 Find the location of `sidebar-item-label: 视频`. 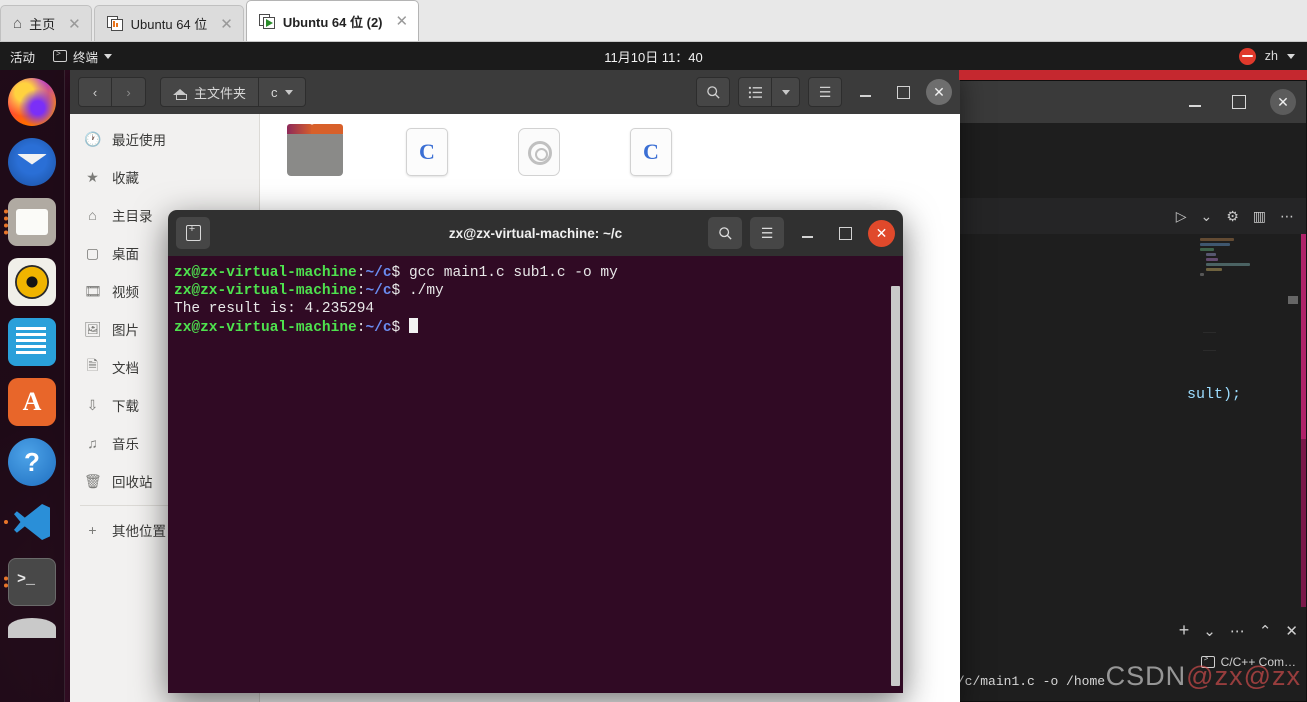

sidebar-item-label: 视频 is located at coordinates (125, 292).